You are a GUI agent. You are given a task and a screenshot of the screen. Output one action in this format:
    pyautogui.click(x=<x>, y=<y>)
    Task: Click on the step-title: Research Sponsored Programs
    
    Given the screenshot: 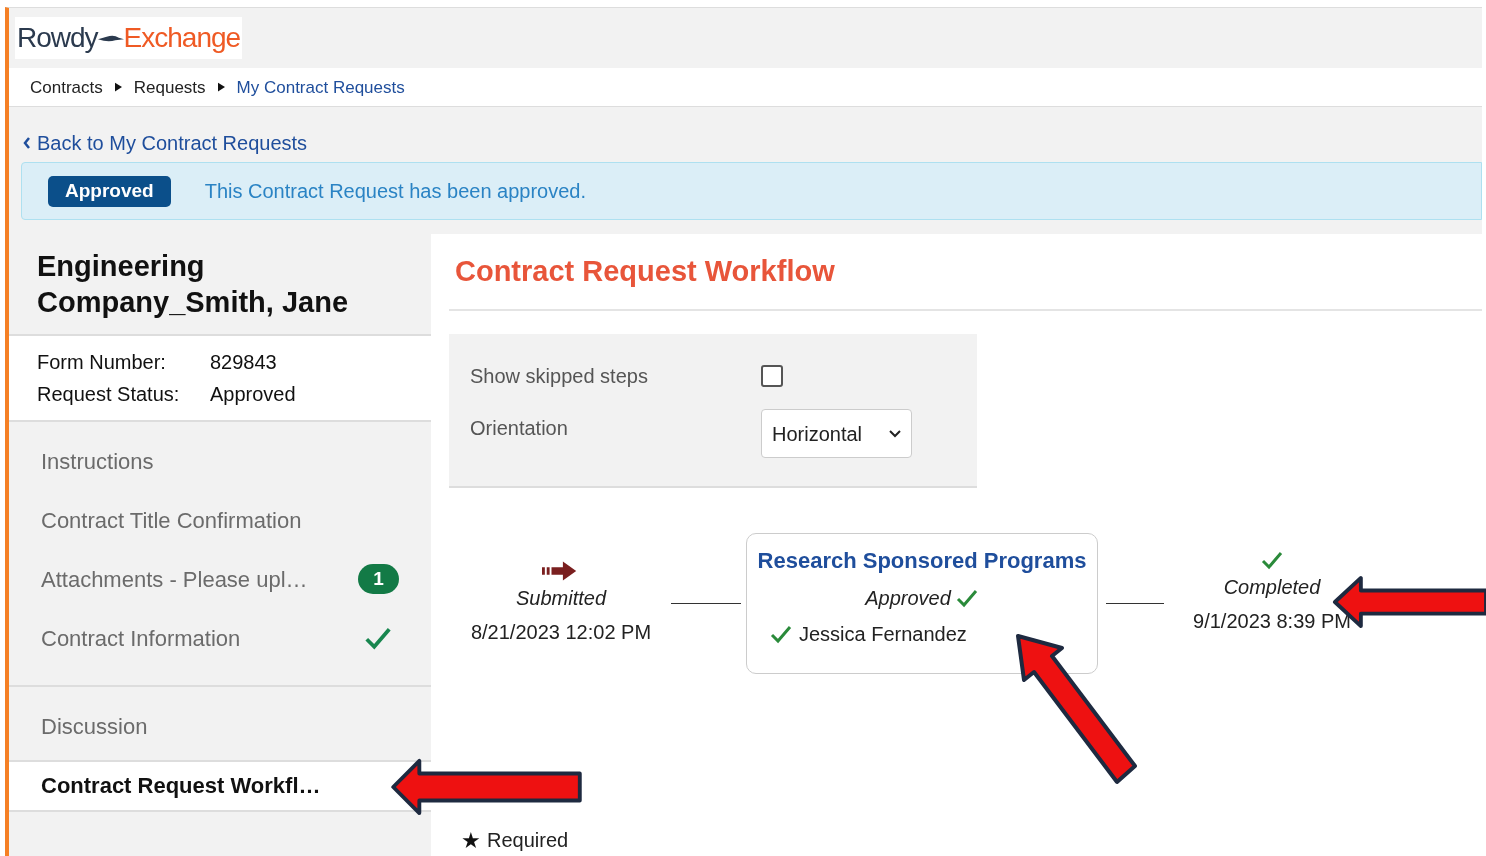 What is the action you would take?
    pyautogui.click(x=922, y=561)
    